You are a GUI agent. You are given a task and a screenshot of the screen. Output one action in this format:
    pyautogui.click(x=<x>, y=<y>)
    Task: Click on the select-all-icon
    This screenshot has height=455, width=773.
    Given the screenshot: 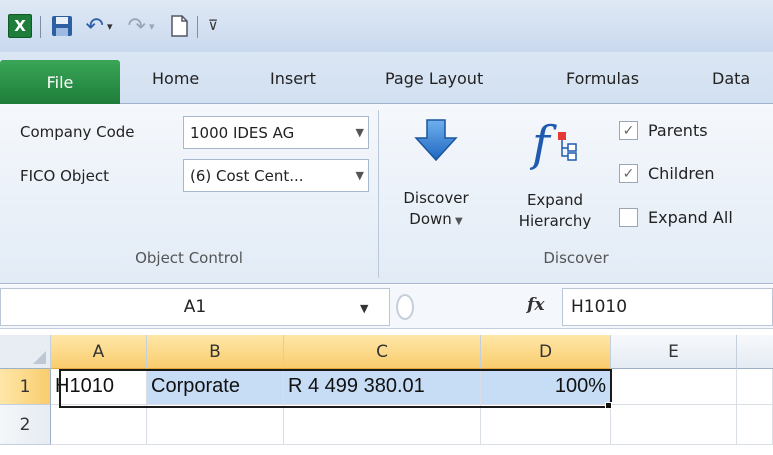 What is the action you would take?
    pyautogui.click(x=39, y=357)
    